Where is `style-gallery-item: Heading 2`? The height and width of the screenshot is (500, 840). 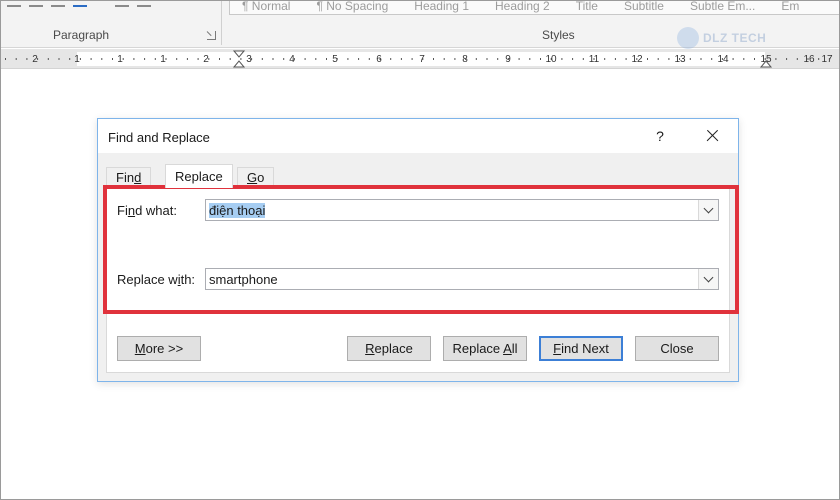 style-gallery-item: Heading 2 is located at coordinates (522, 6).